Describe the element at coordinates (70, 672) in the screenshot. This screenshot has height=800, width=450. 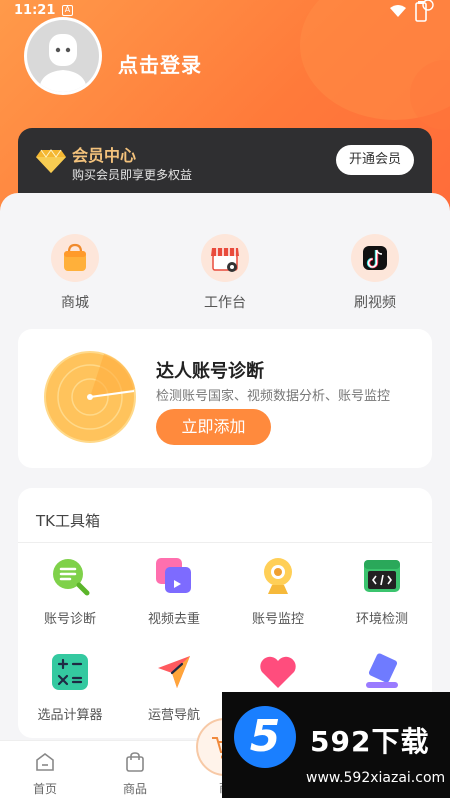
I see `calculator-icon` at that location.